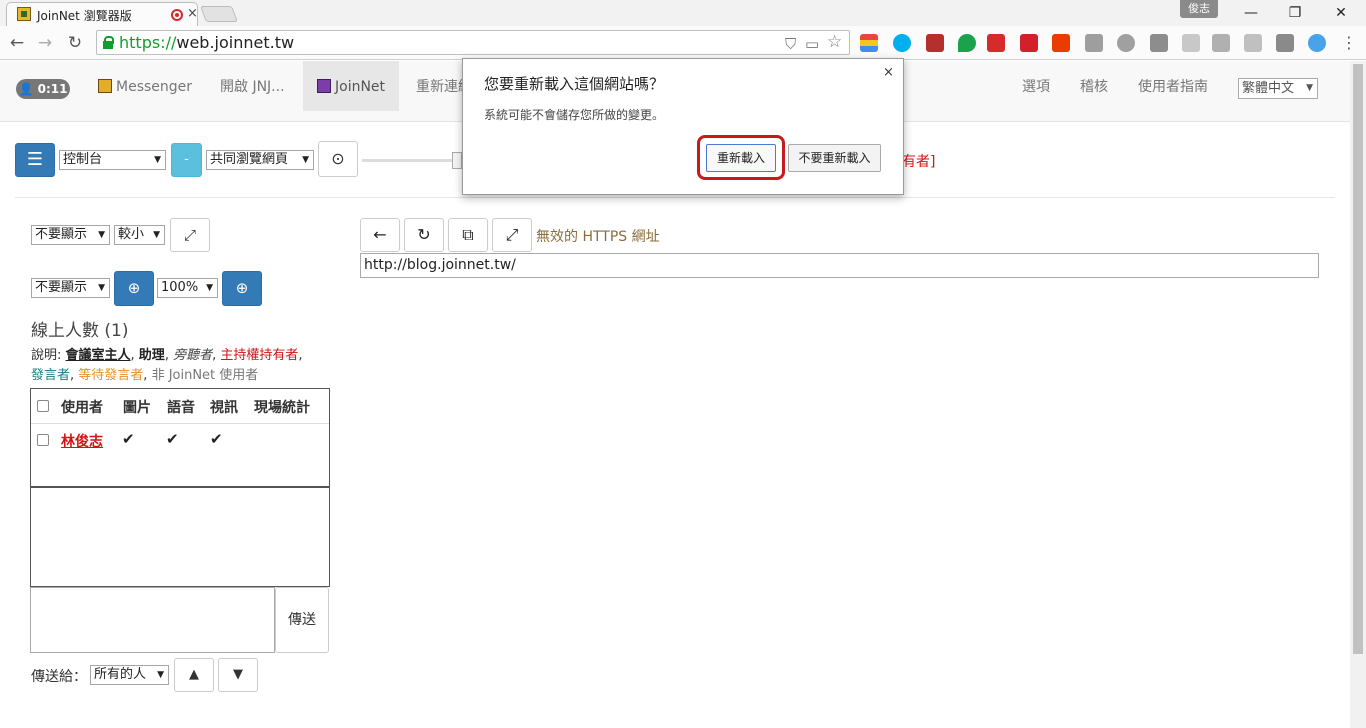 This screenshot has width=1366, height=728. Describe the element at coordinates (1094, 86) in the screenshot. I see `nav-audit: 稽核` at that location.